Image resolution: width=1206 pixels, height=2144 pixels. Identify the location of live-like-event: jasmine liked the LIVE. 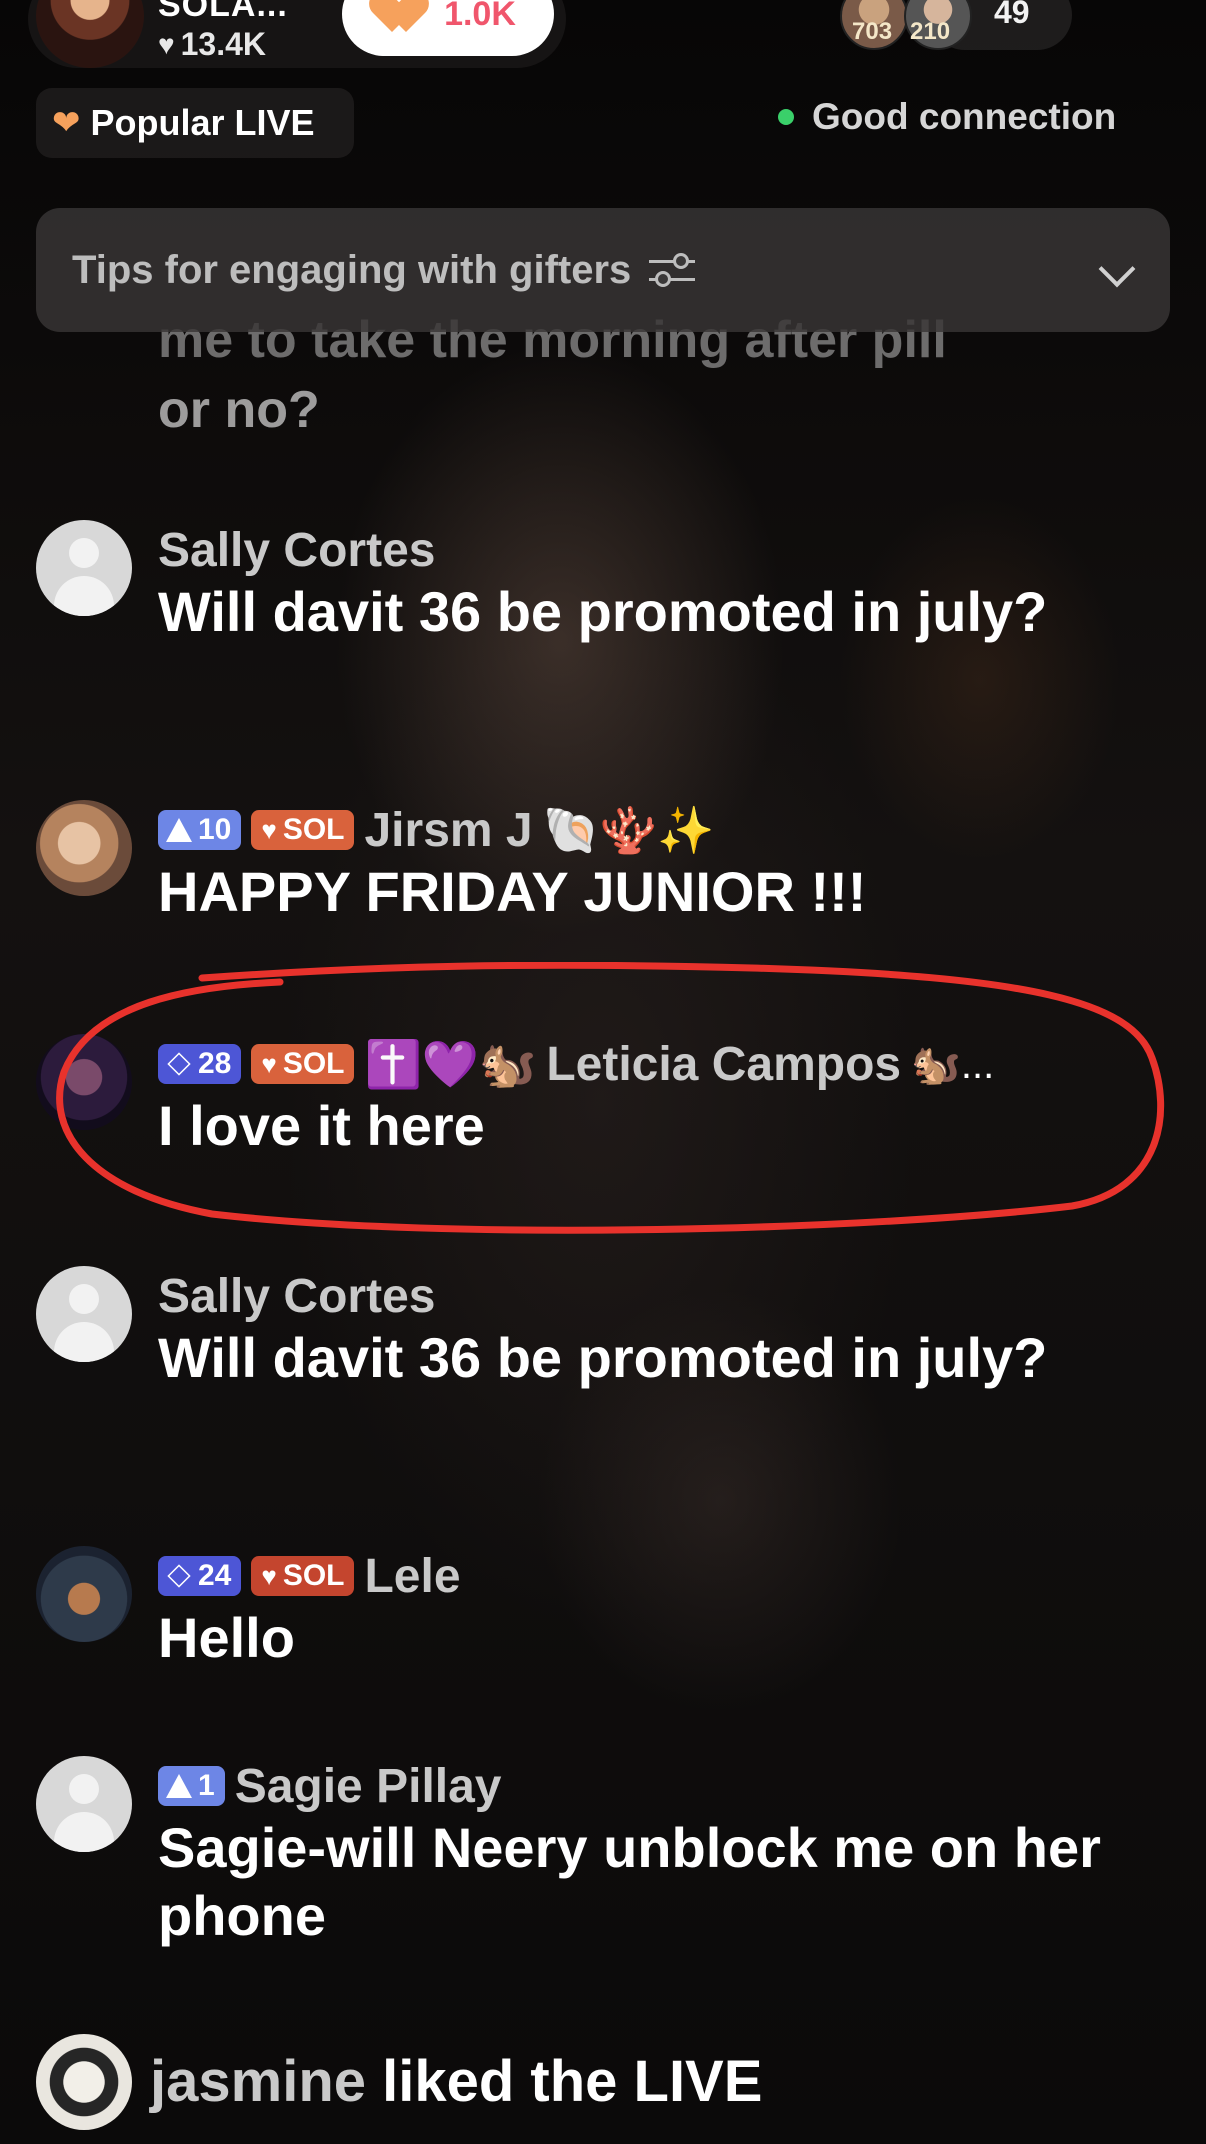
(456, 2081).